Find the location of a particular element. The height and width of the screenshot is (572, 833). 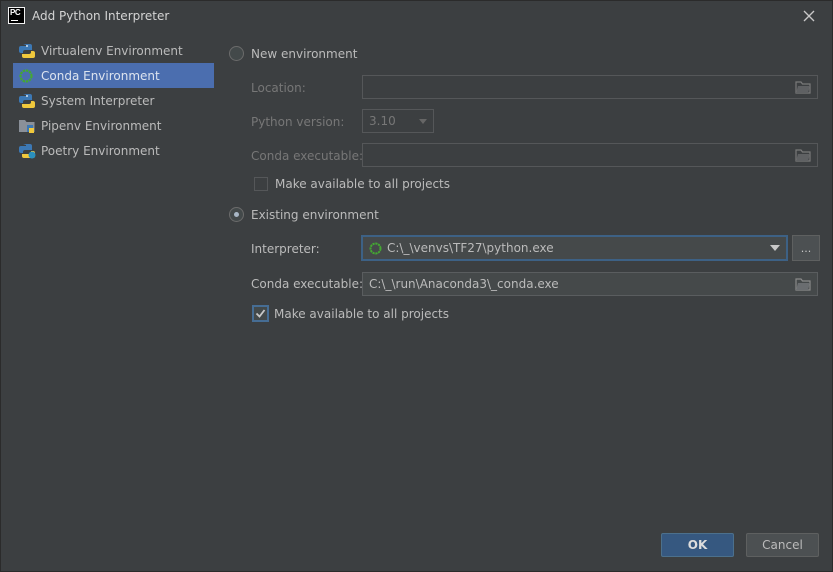

cancel-button: Cancel is located at coordinates (782, 545).